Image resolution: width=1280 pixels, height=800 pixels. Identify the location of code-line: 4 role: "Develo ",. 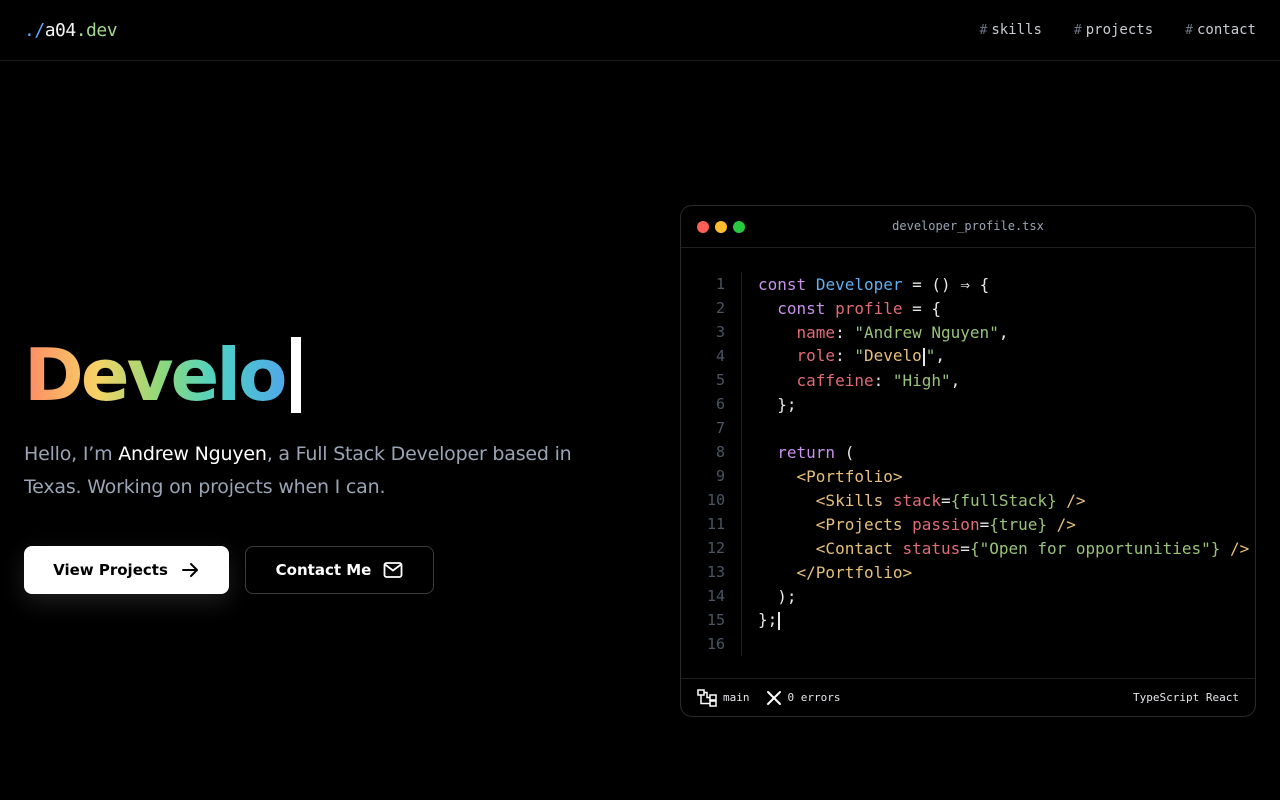
(968, 356).